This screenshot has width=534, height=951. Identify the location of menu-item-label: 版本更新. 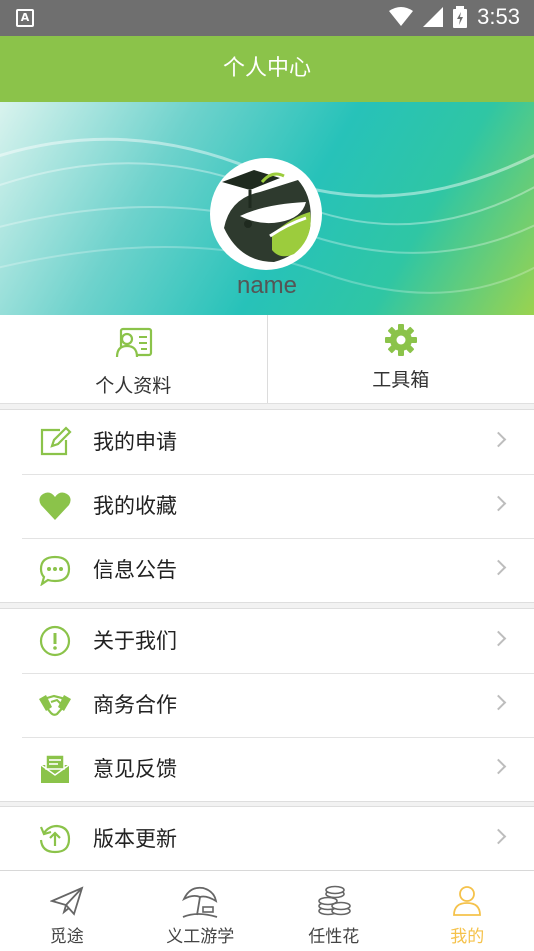
(135, 839).